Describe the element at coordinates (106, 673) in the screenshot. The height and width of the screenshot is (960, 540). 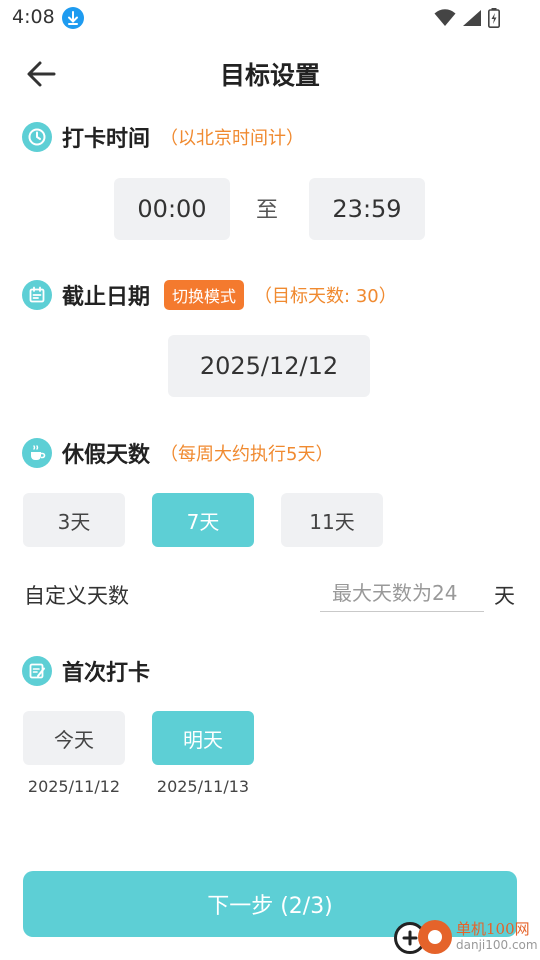
I see `first-checkin-title: 首次打卡` at that location.